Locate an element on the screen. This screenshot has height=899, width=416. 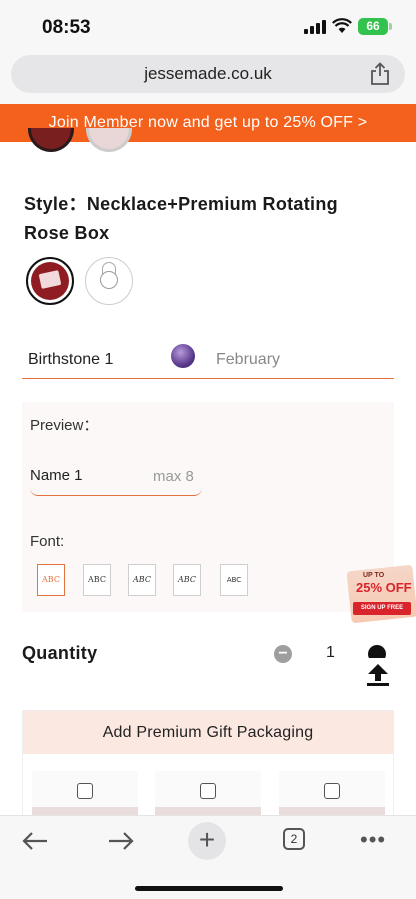
birthstone-select: Birthstone 1 February is located at coordinates (208, 358).